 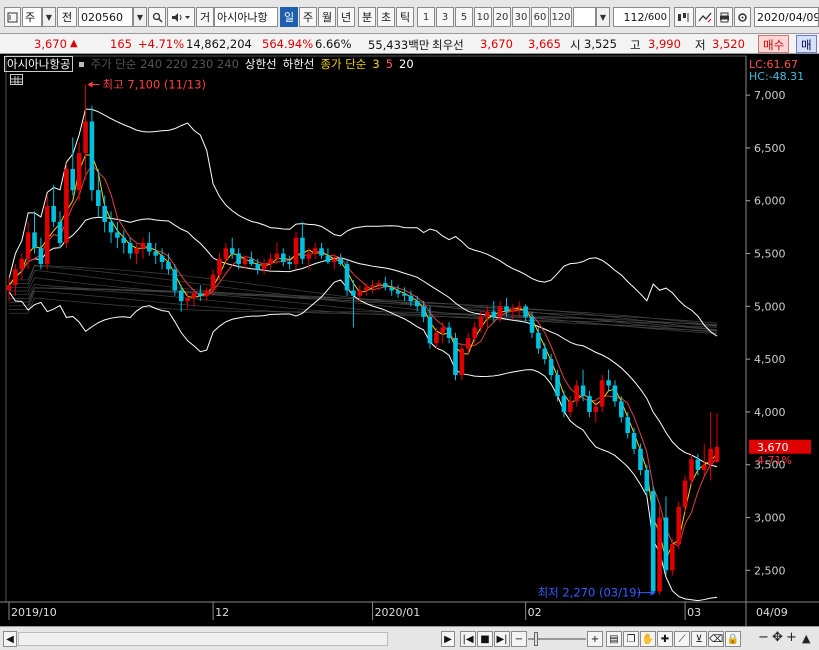 What do you see at coordinates (699, 639) in the screenshot?
I see `magnet-icon: ⊻` at bounding box center [699, 639].